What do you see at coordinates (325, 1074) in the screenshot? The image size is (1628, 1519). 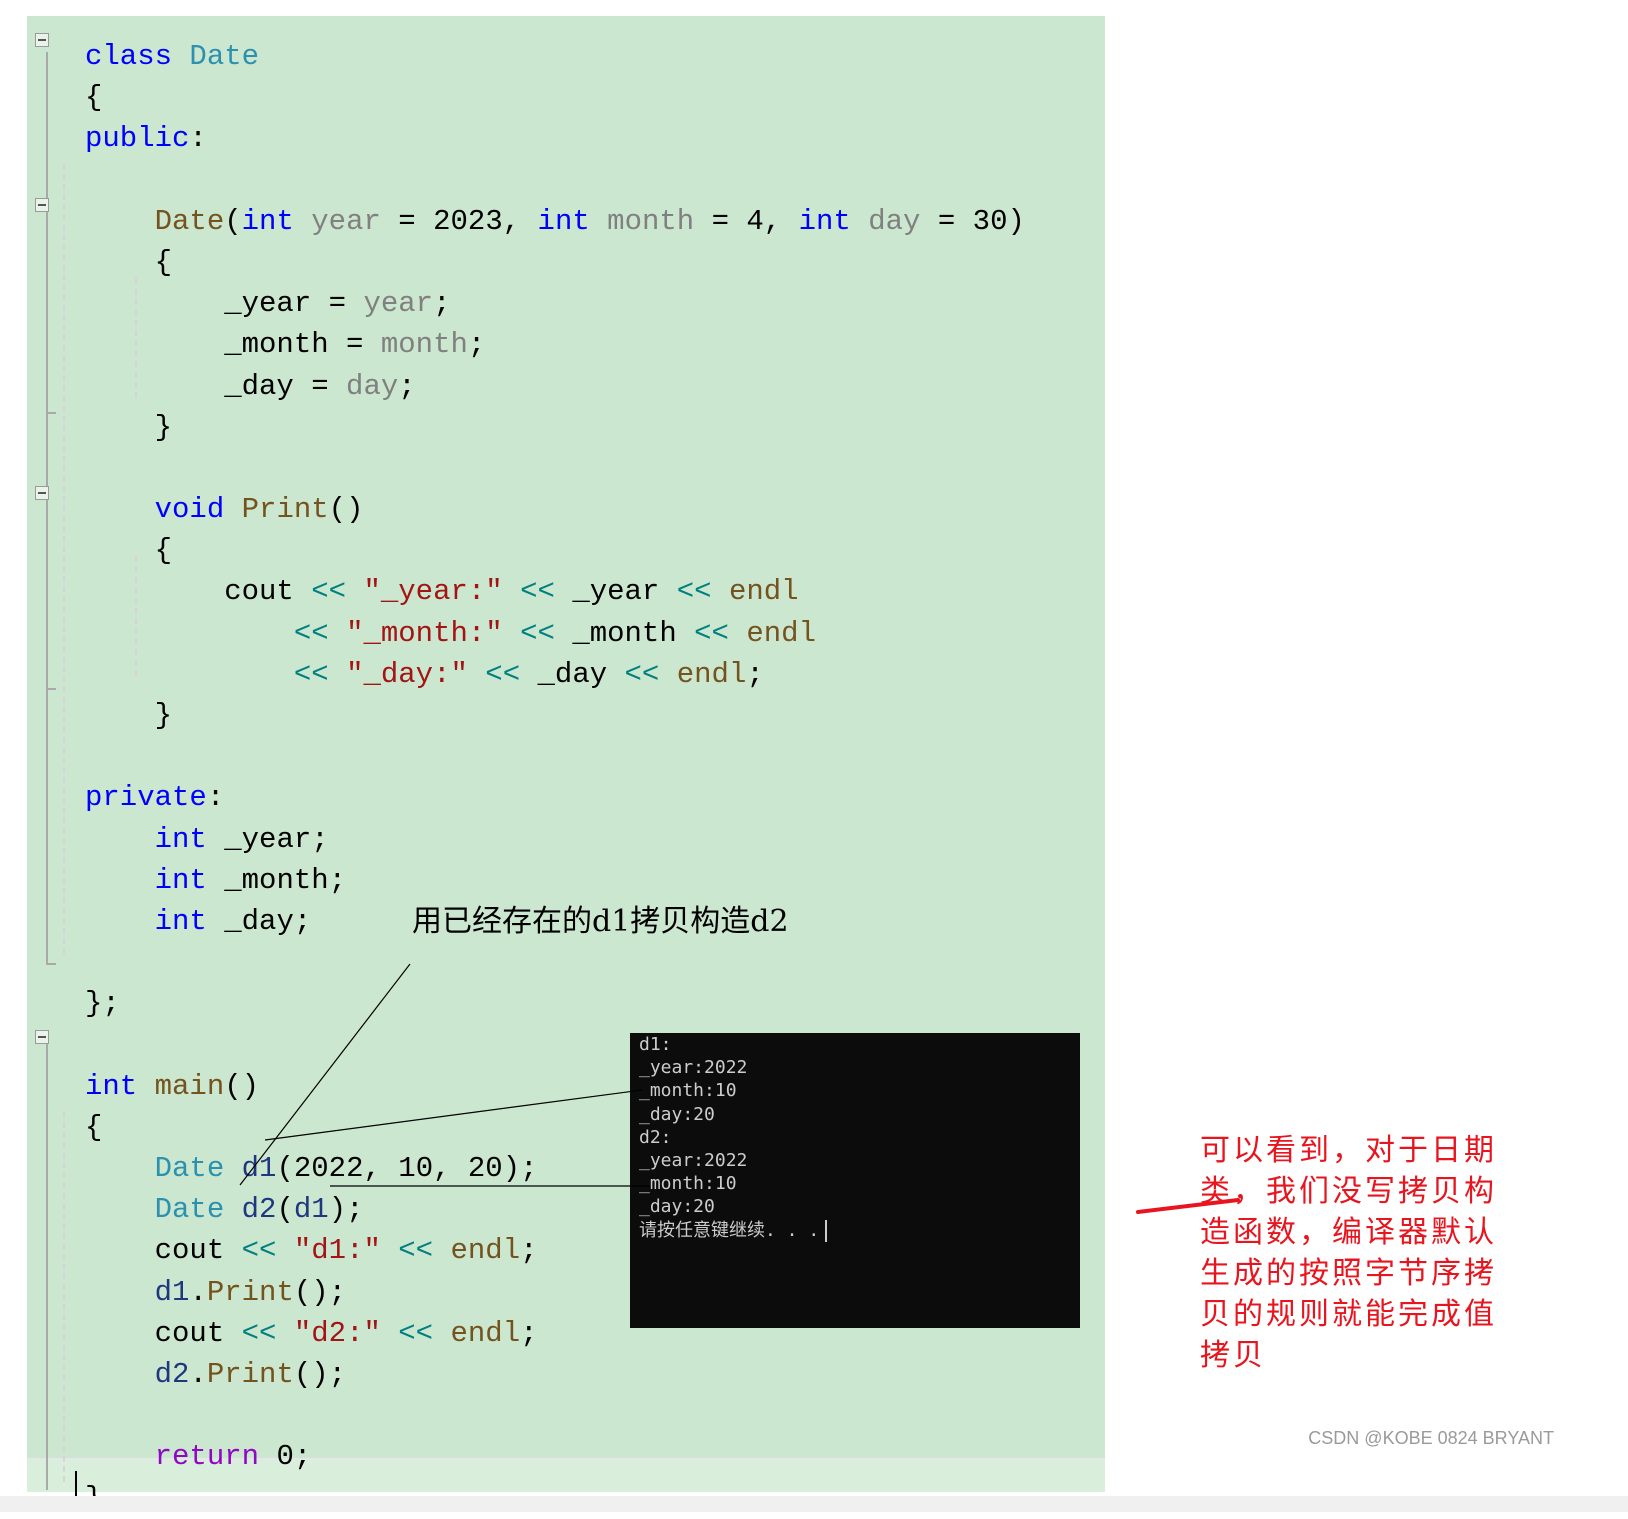 I see `callout-line-copy-note` at bounding box center [325, 1074].